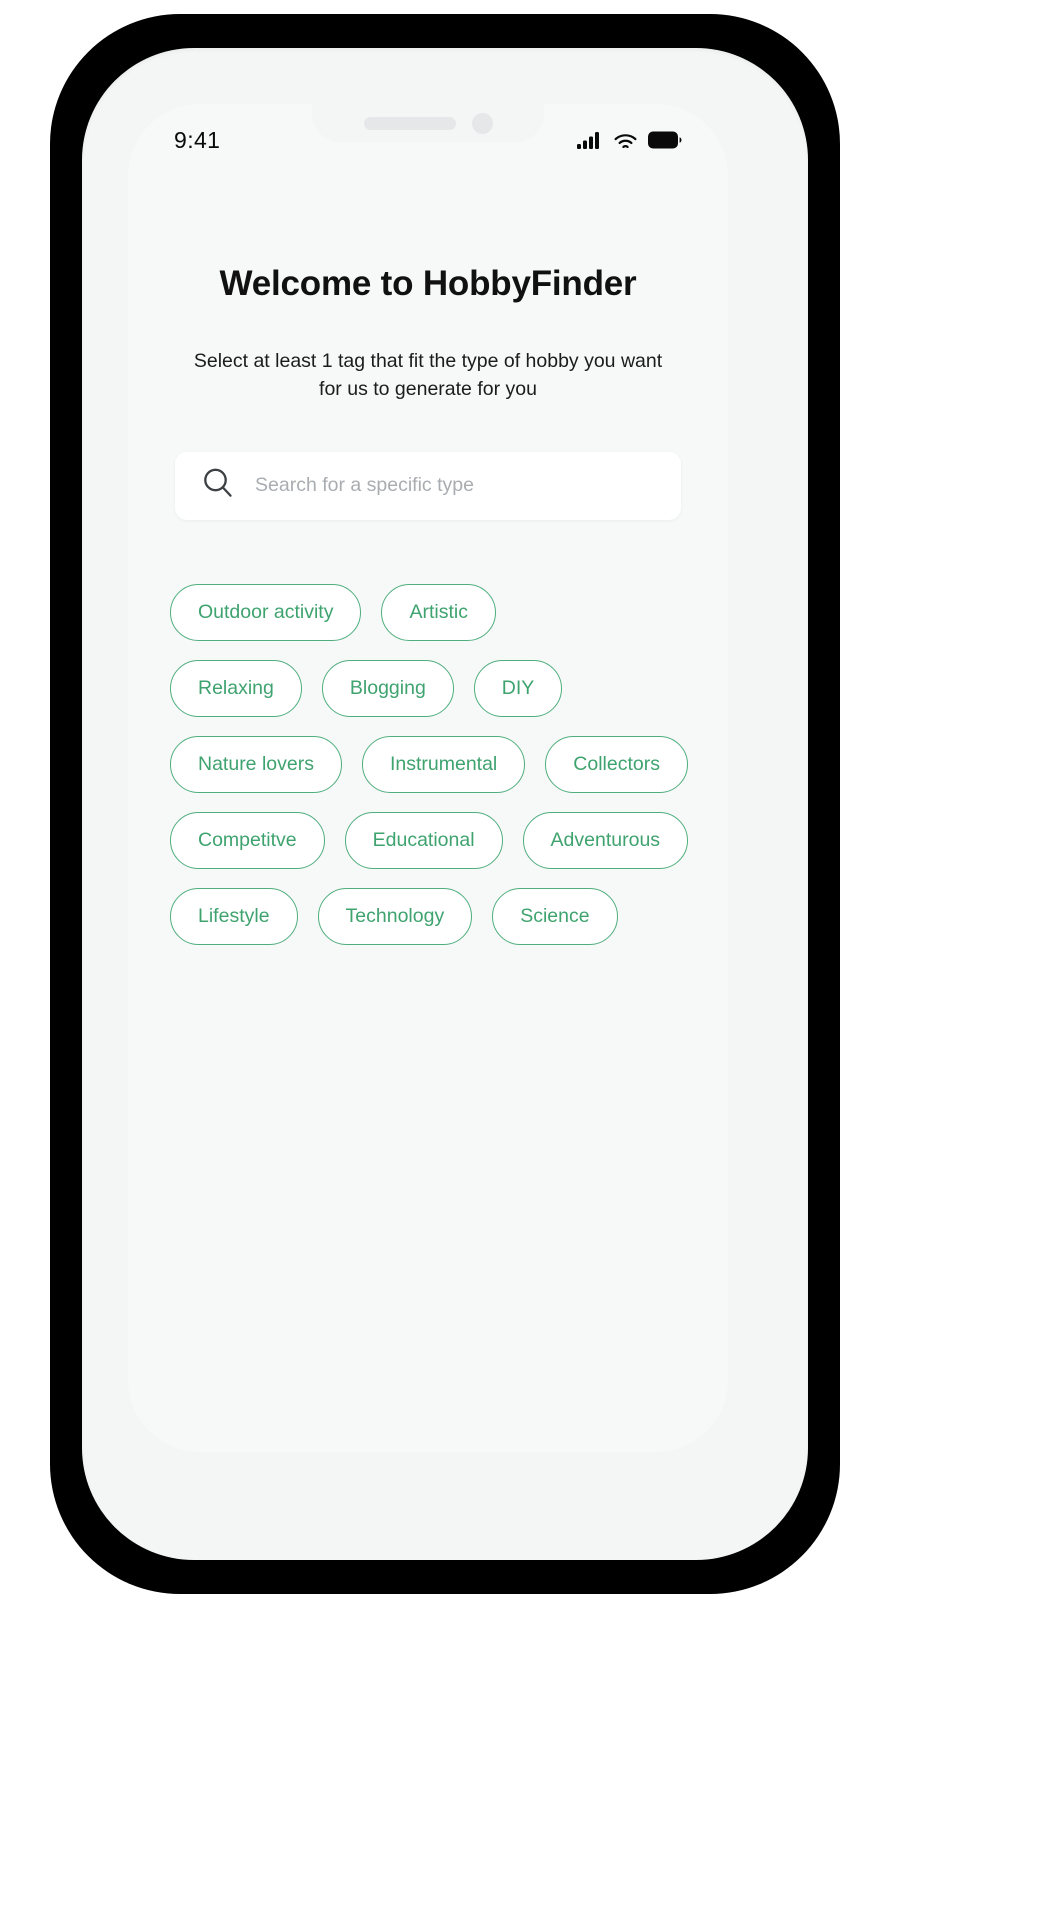  Describe the element at coordinates (455, 486) in the screenshot. I see `search-input` at that location.